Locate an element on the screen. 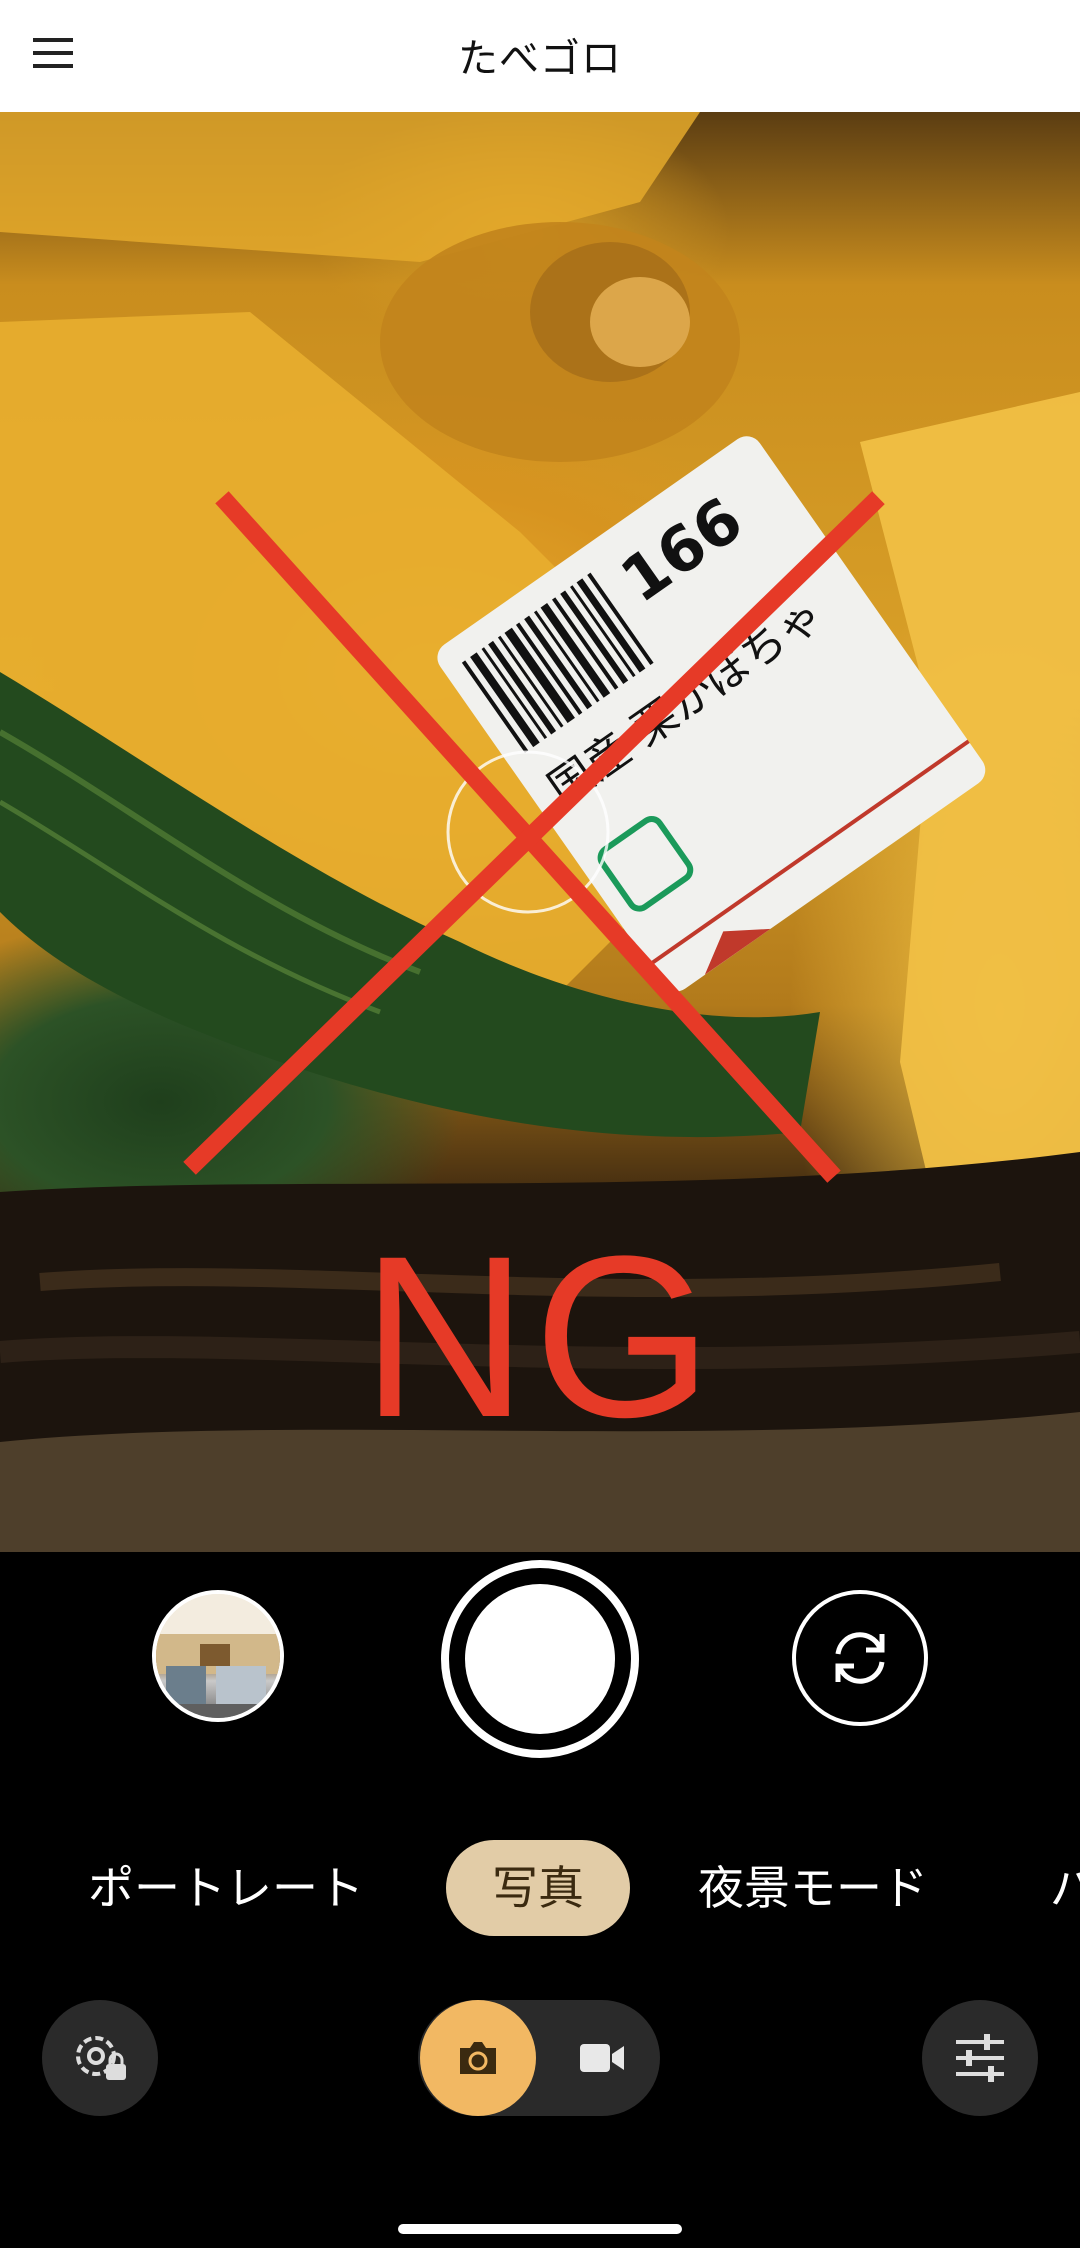 Image resolution: width=1080 pixels, height=2248 pixels. mode-panorama: パ is located at coordinates (1065, 1888).